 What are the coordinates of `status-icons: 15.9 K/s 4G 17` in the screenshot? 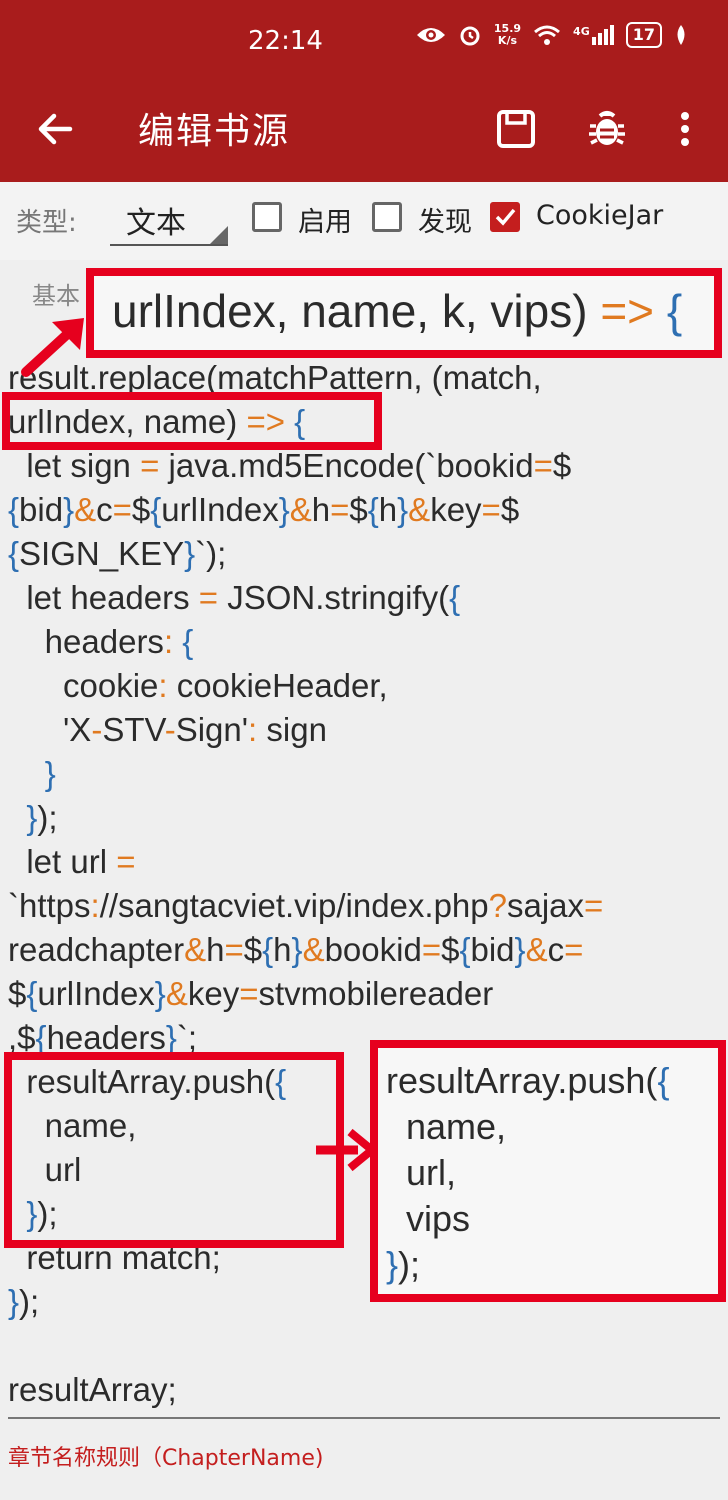 It's located at (552, 35).